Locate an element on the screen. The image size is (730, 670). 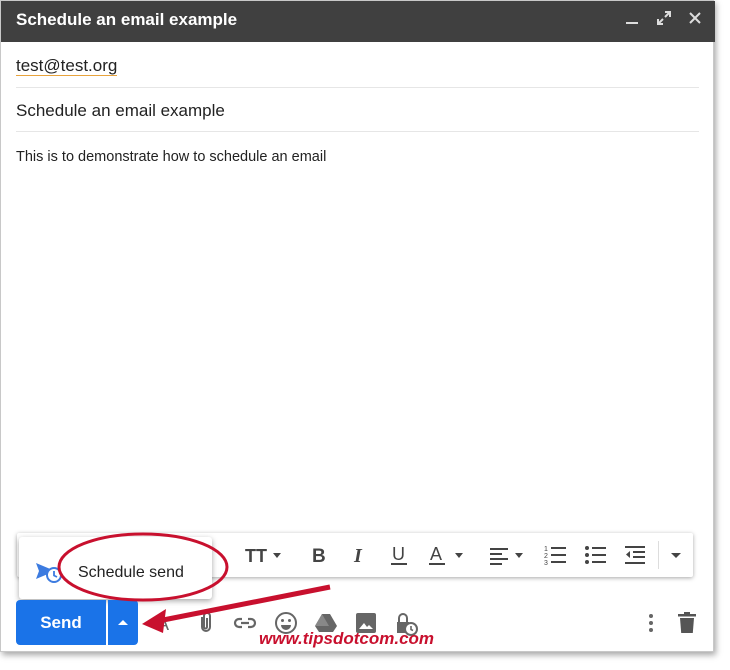
indent-less-icon is located at coordinates (636, 555).